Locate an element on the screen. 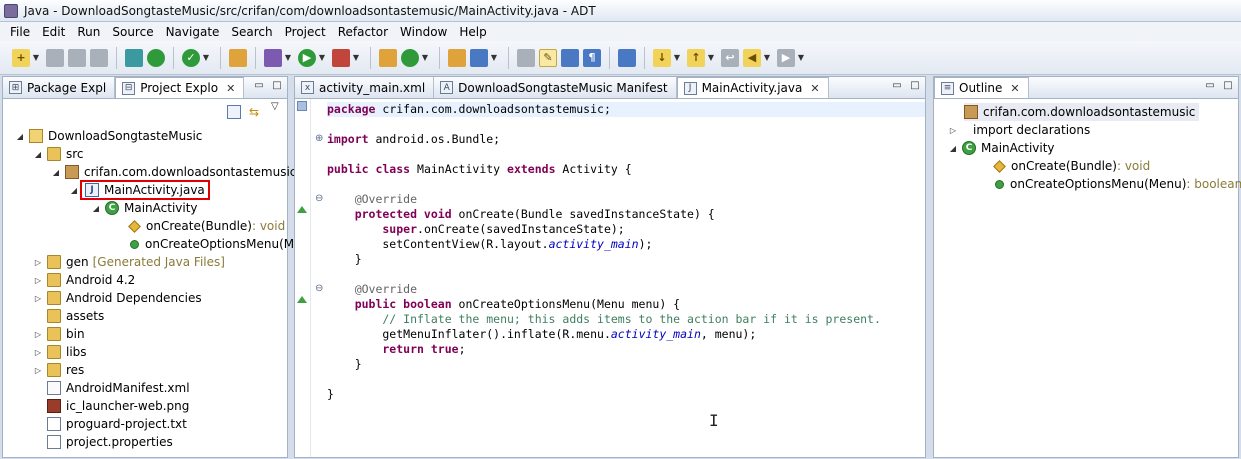 This screenshot has width=1241, height=459. tab-manifest: A DownloadSongtasteMusic Manifest is located at coordinates (555, 87).